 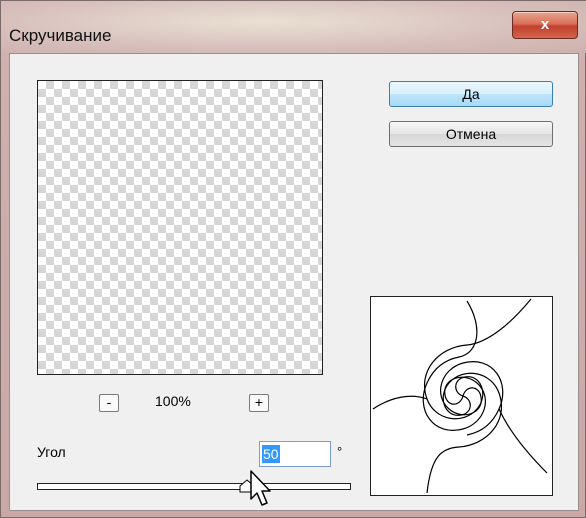 I want to click on twirl-preview-icon, so click(x=460, y=396).